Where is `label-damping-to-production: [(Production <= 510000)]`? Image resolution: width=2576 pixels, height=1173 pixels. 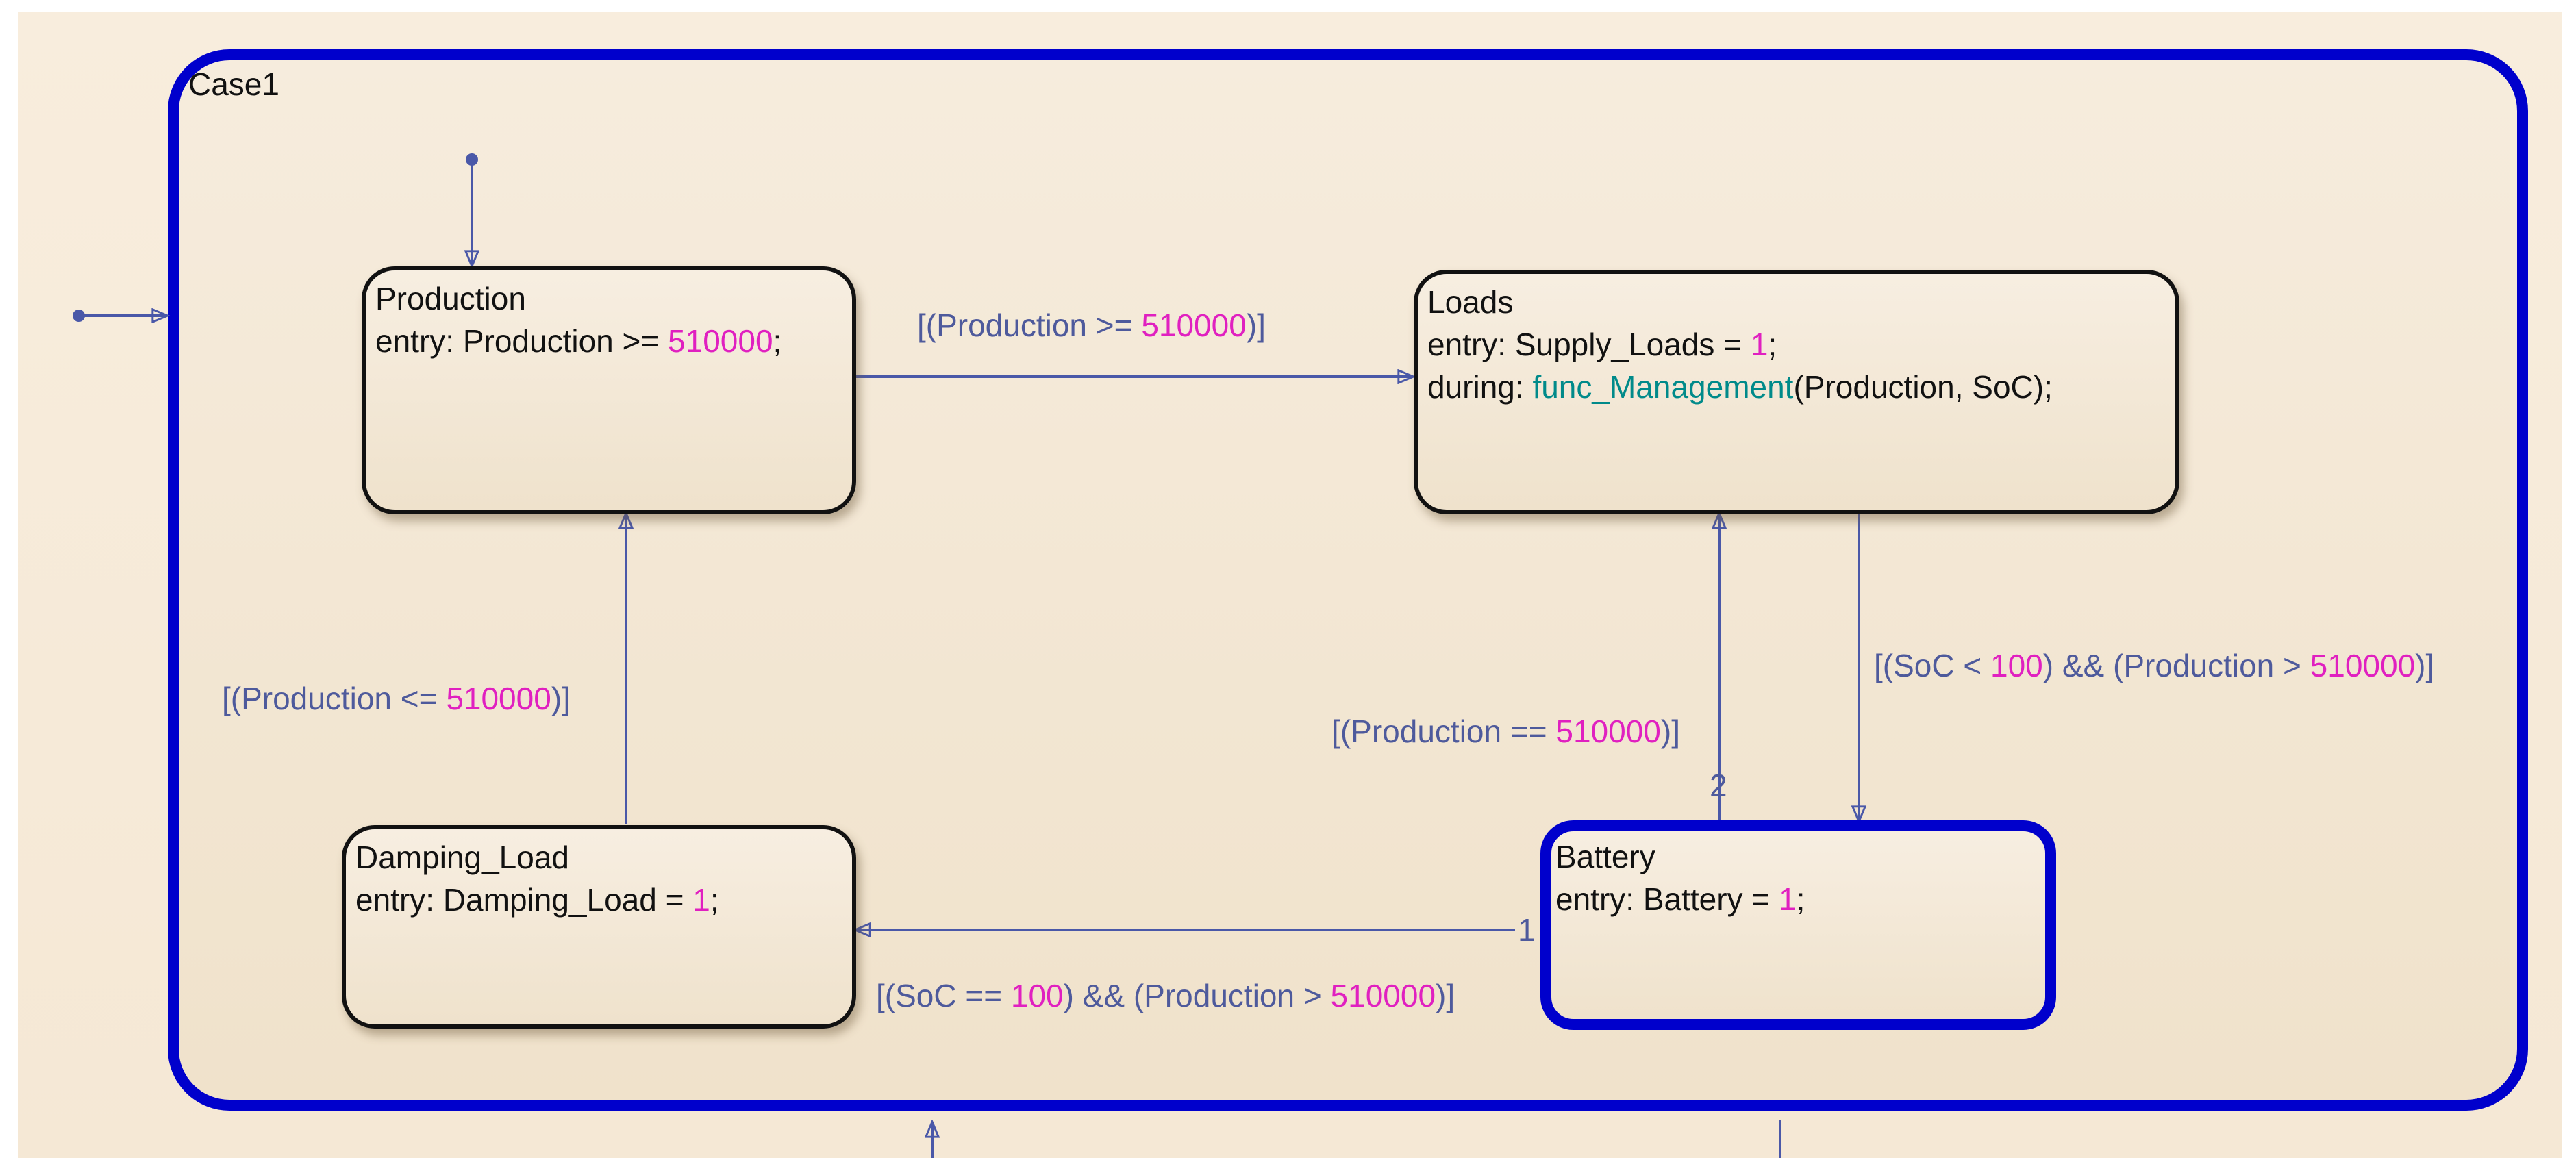
label-damping-to-production: [(Production <= 510000)] is located at coordinates (396, 698).